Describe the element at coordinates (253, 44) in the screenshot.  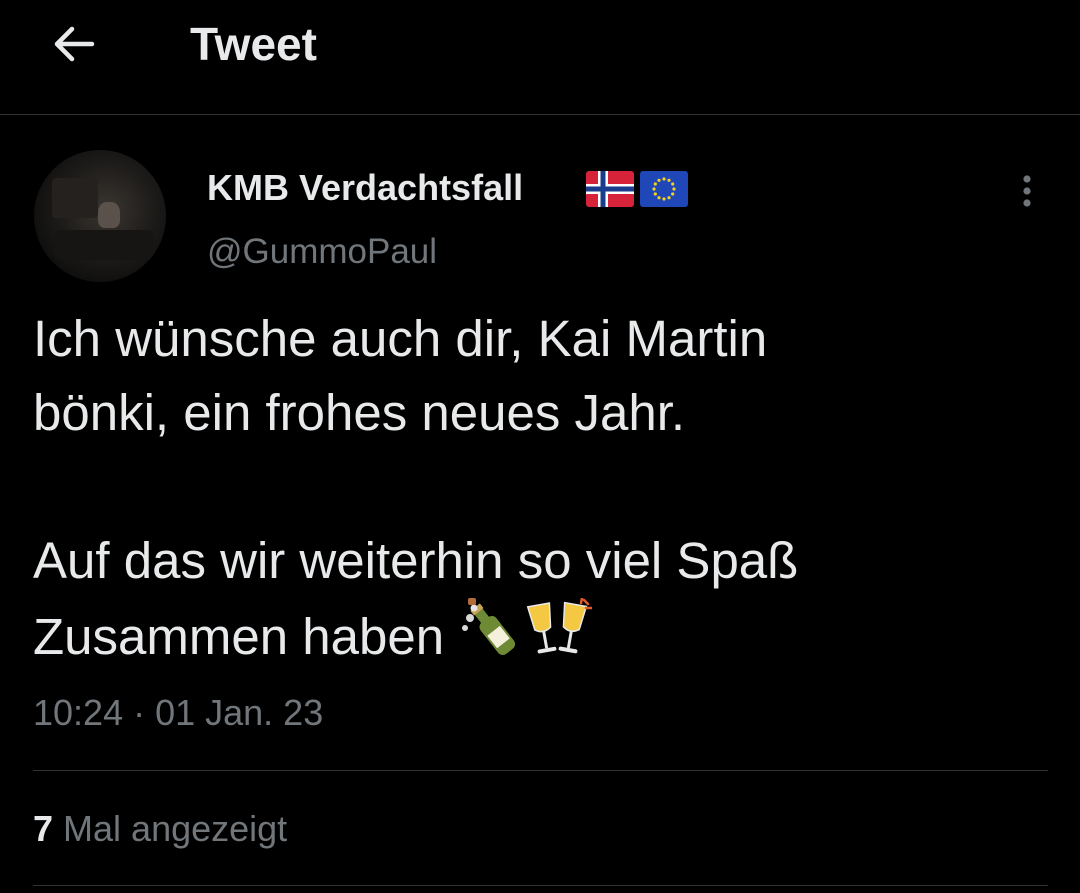
I see `page-title: Tweet` at that location.